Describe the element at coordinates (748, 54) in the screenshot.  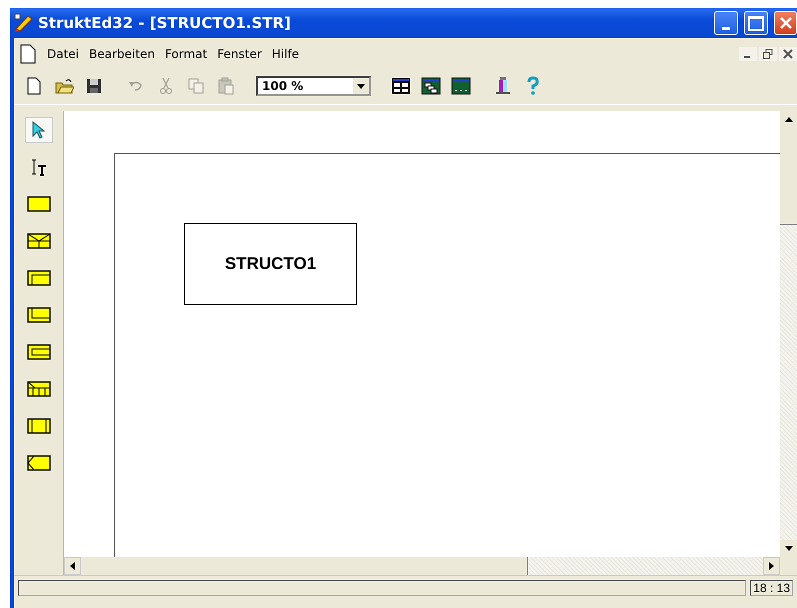
I see `minimize-icon` at that location.